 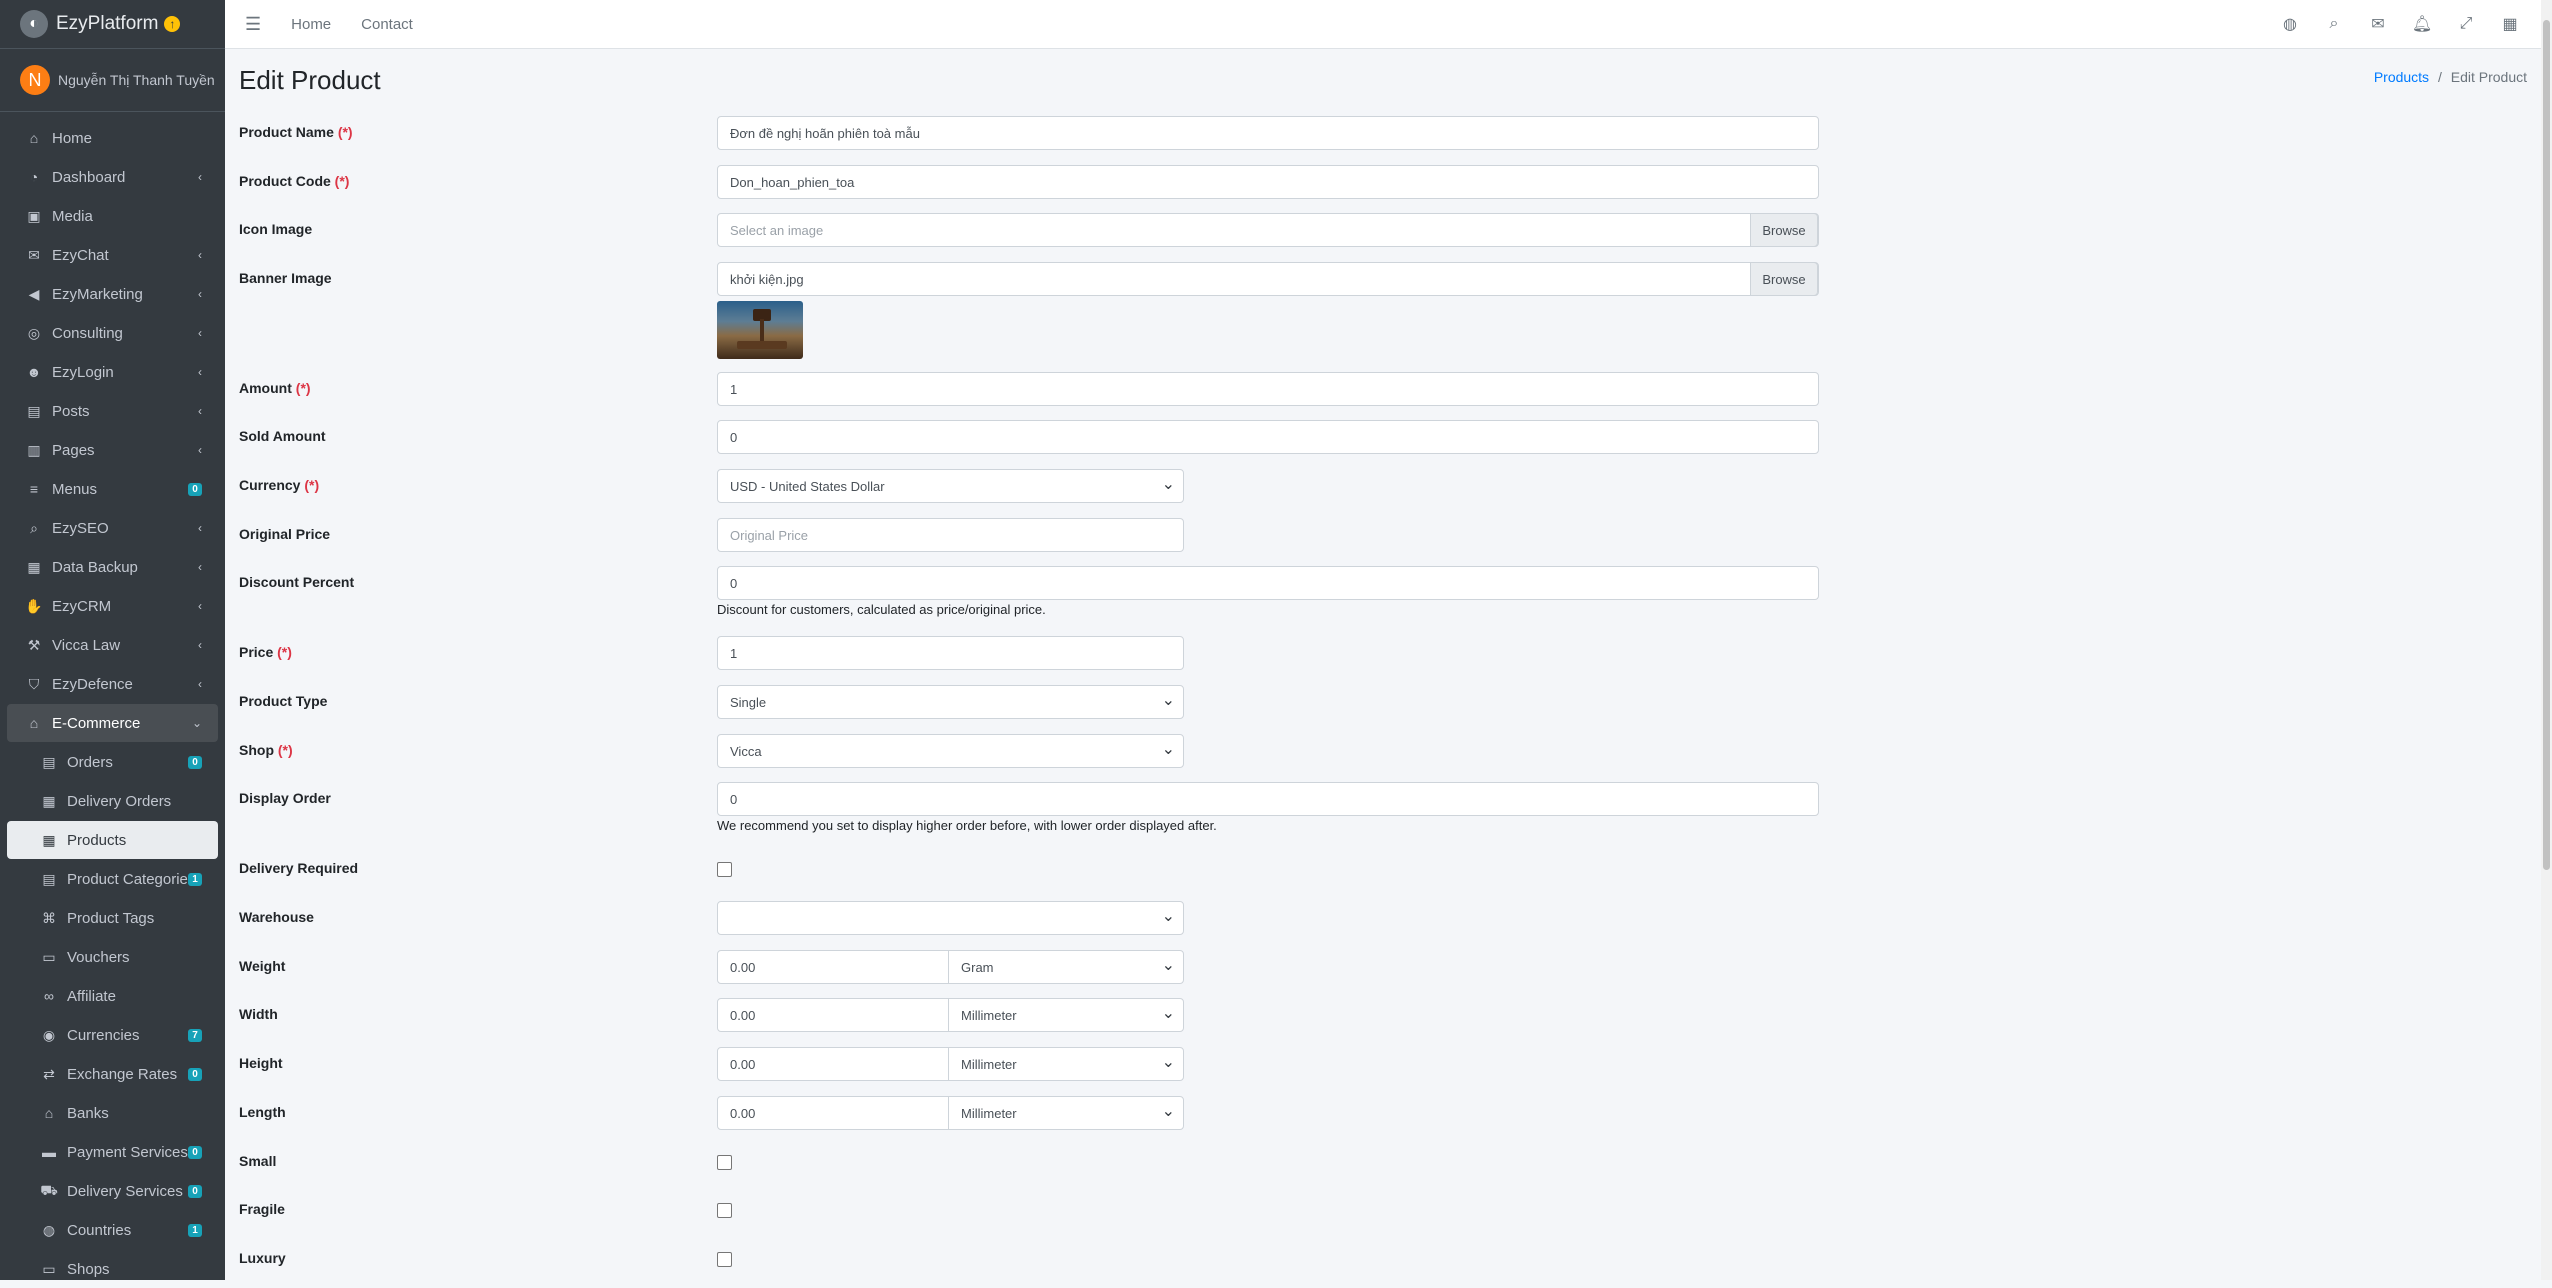 I want to click on orders-icon: ▤, so click(x=49, y=761).